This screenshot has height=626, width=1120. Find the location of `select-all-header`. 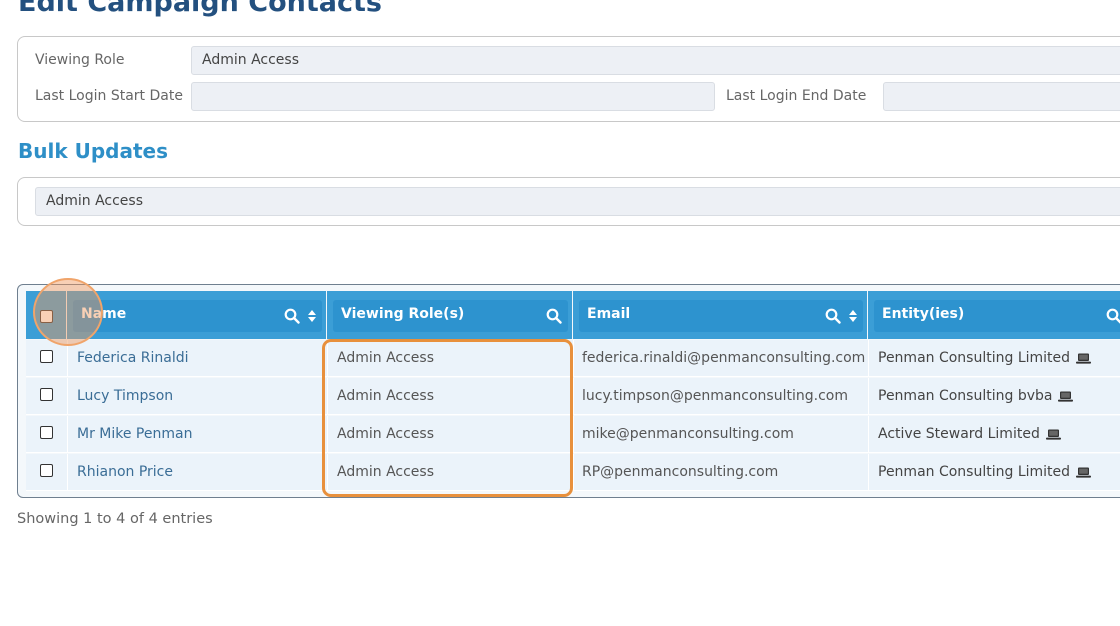

select-all-header is located at coordinates (46, 315).